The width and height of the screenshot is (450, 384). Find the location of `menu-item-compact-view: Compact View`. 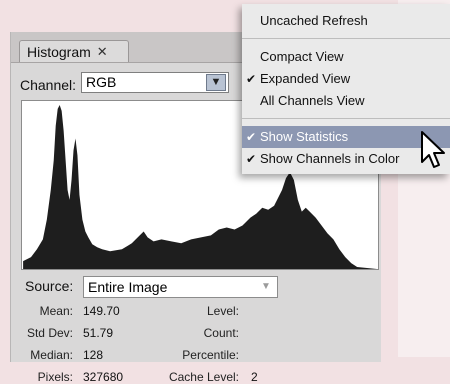

menu-item-compact-view: Compact View is located at coordinates (346, 57).